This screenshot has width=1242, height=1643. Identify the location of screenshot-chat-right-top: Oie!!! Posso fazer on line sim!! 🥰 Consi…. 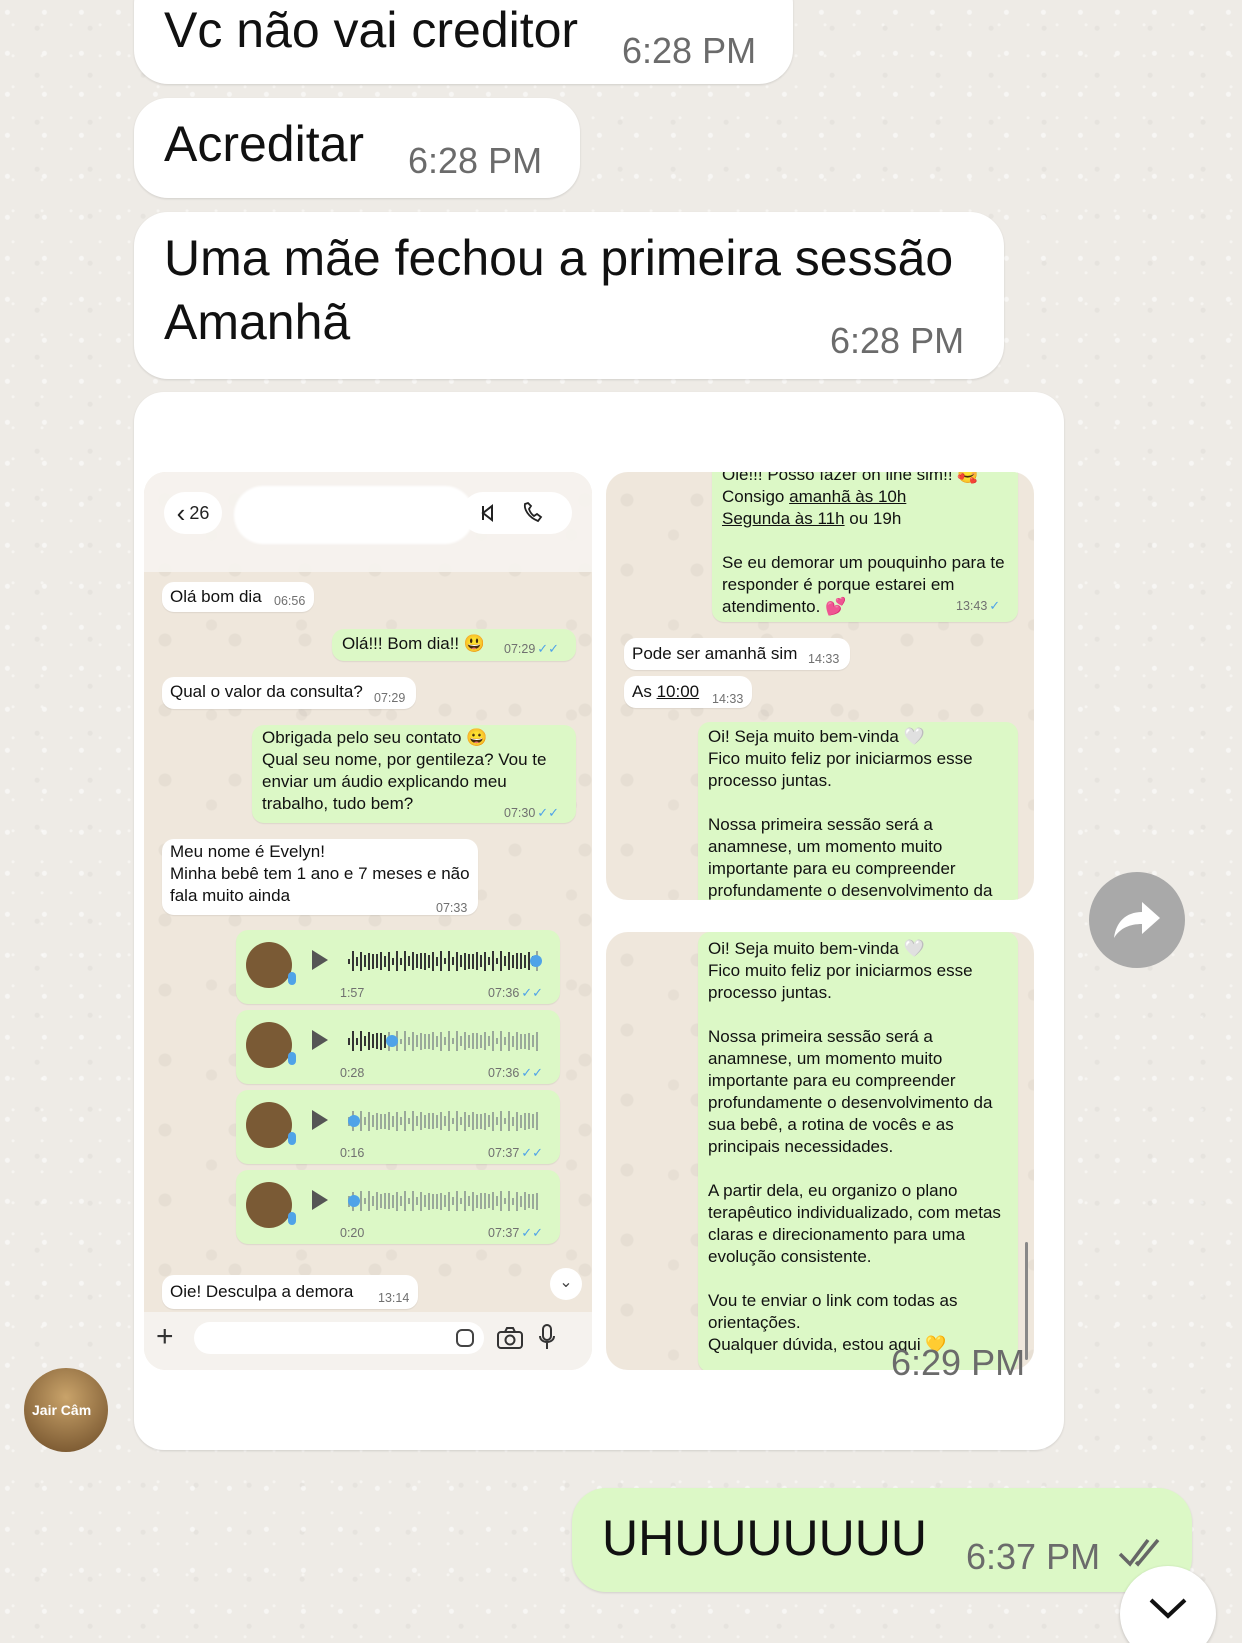
(820, 686).